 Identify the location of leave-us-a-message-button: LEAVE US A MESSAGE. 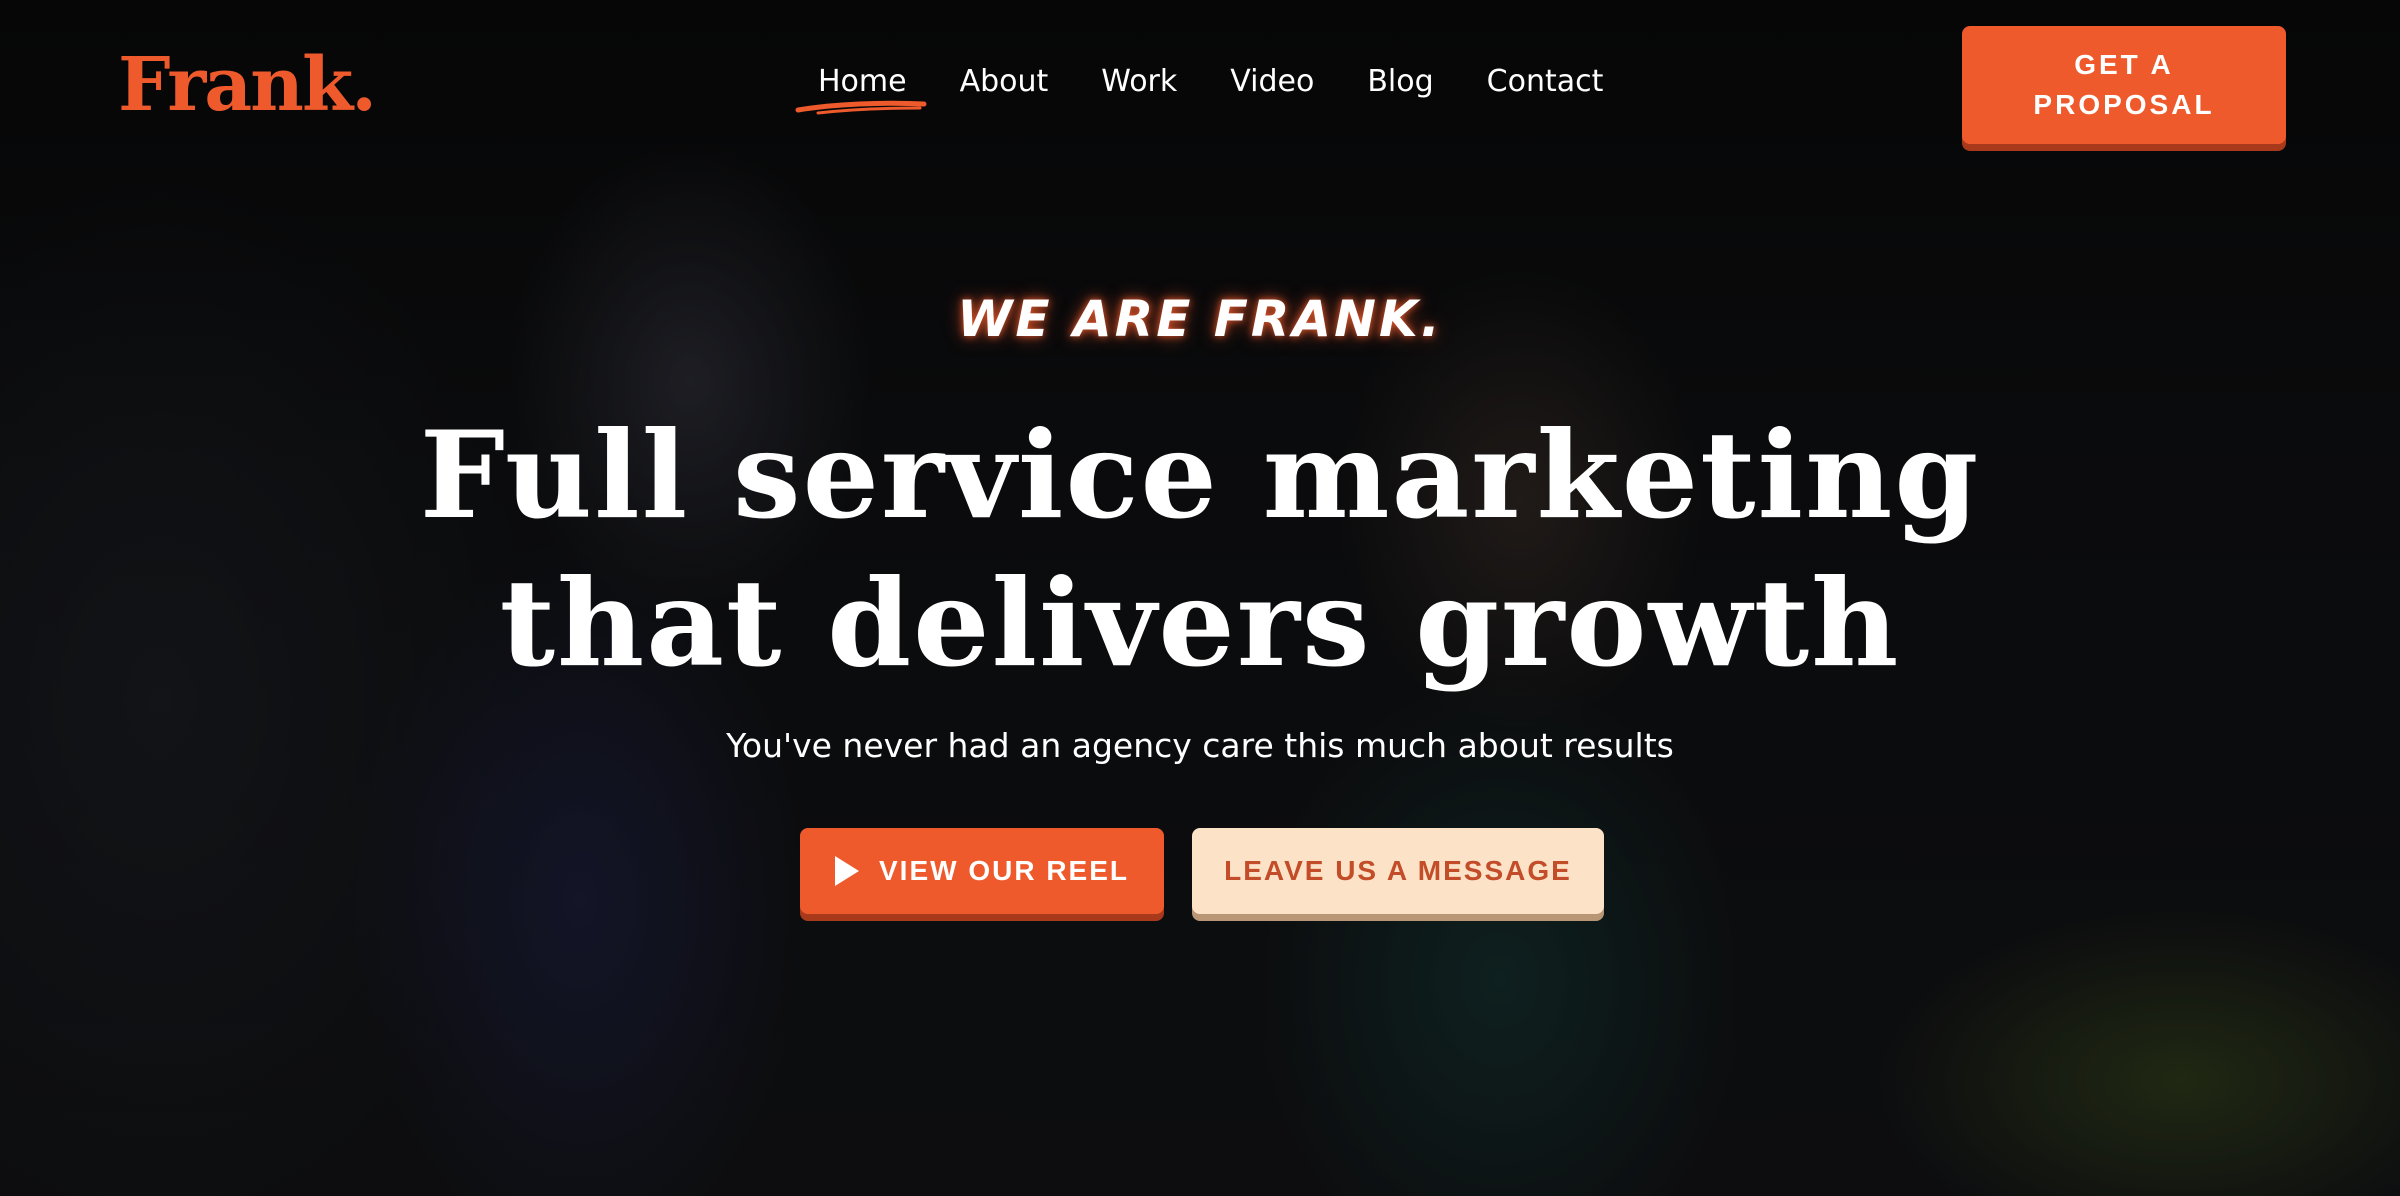
(1398, 871).